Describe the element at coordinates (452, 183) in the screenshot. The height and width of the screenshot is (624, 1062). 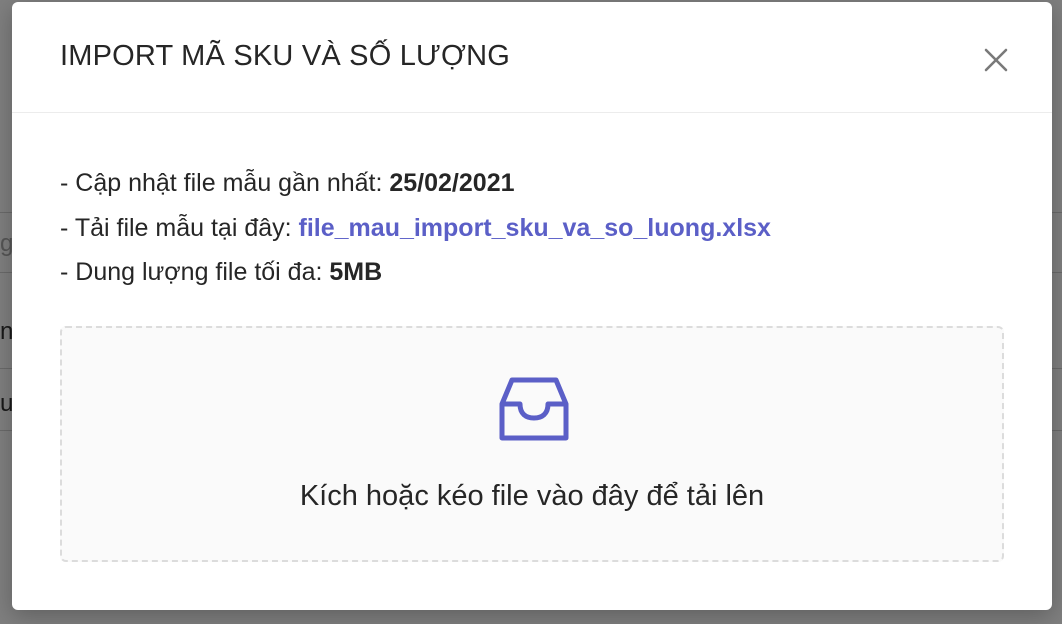
I see `template-updated-date: 25/02/2021` at that location.